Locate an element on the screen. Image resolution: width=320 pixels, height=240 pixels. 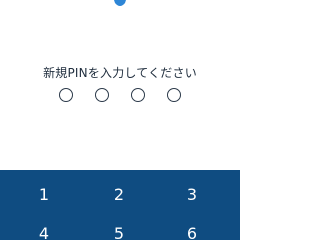
key-6: 6 is located at coordinates (192, 230).